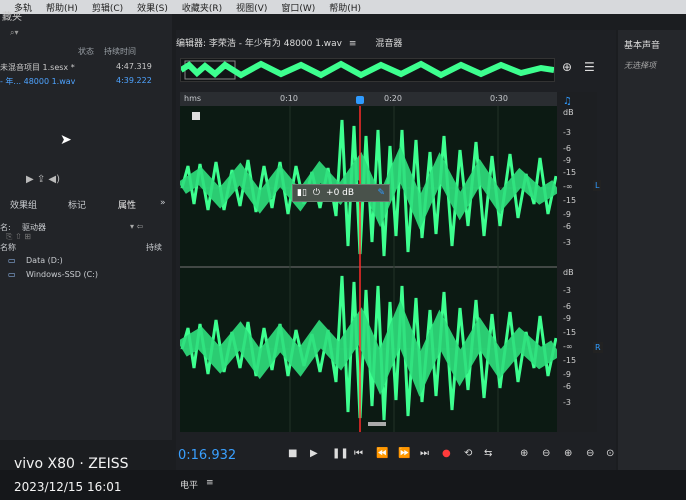 This screenshot has width=686, height=500. Describe the element at coordinates (652, 265) in the screenshot. I see `essential-sound-panel: 基本声音 无选择项` at that location.